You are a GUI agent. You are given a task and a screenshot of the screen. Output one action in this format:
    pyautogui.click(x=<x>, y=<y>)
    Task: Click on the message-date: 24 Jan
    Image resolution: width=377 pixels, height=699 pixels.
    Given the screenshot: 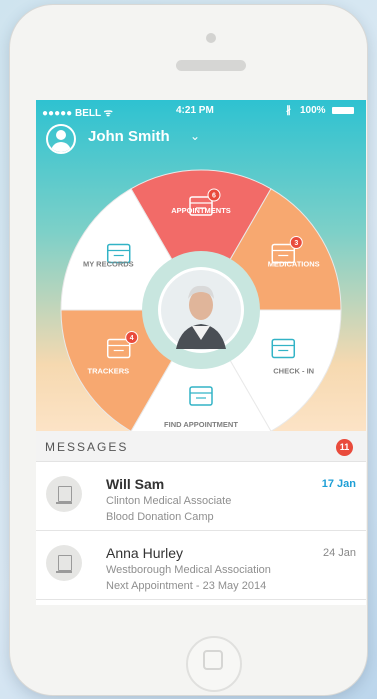 What is the action you would take?
    pyautogui.click(x=339, y=553)
    